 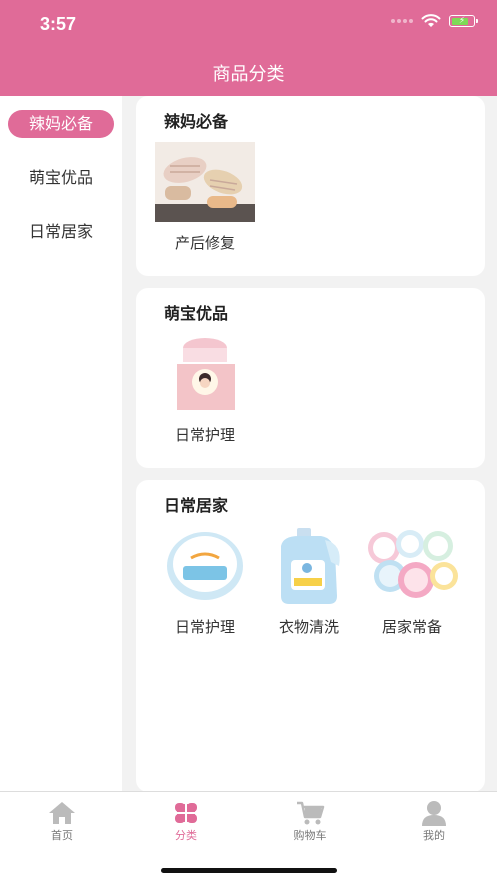 I want to click on cartoon-badges-image, so click(x=412, y=566).